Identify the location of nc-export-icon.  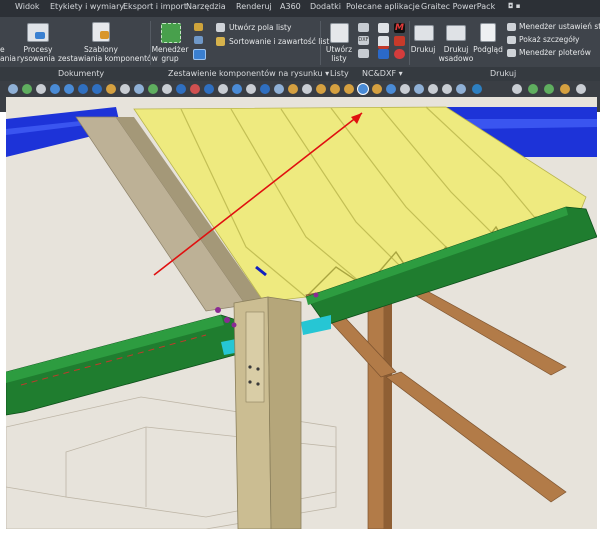
(363, 53).